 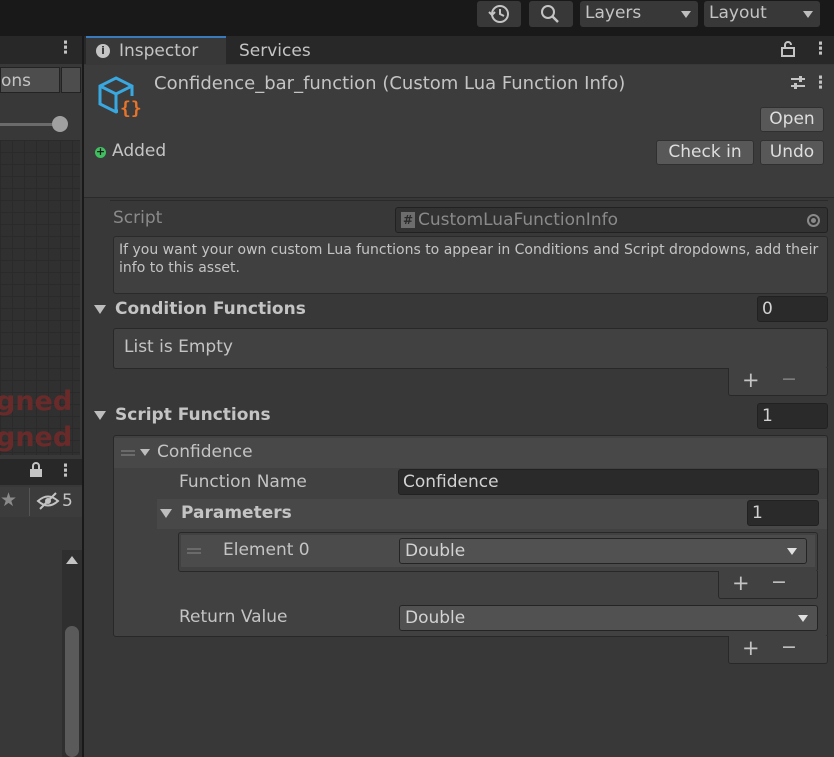 What do you see at coordinates (65, 471) in the screenshot?
I see `left-panel-menu-icon-2: ⋮` at bounding box center [65, 471].